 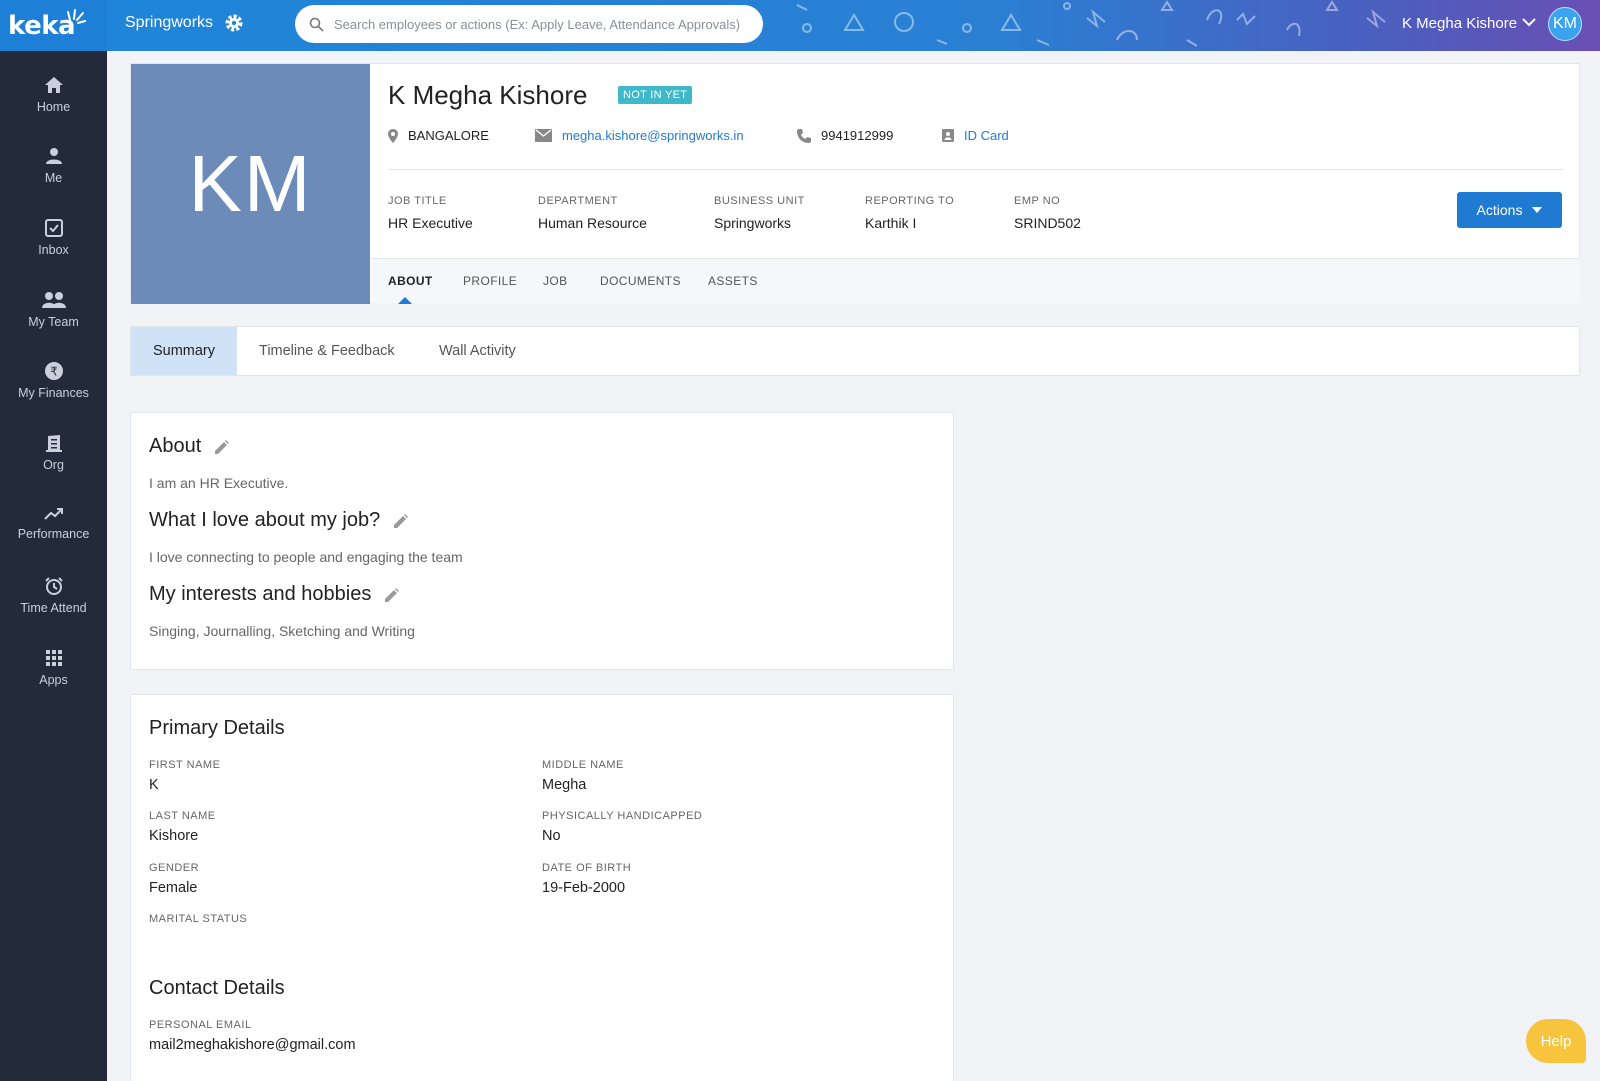 What do you see at coordinates (753, 223) in the screenshot?
I see `meta-value: Springworks` at bounding box center [753, 223].